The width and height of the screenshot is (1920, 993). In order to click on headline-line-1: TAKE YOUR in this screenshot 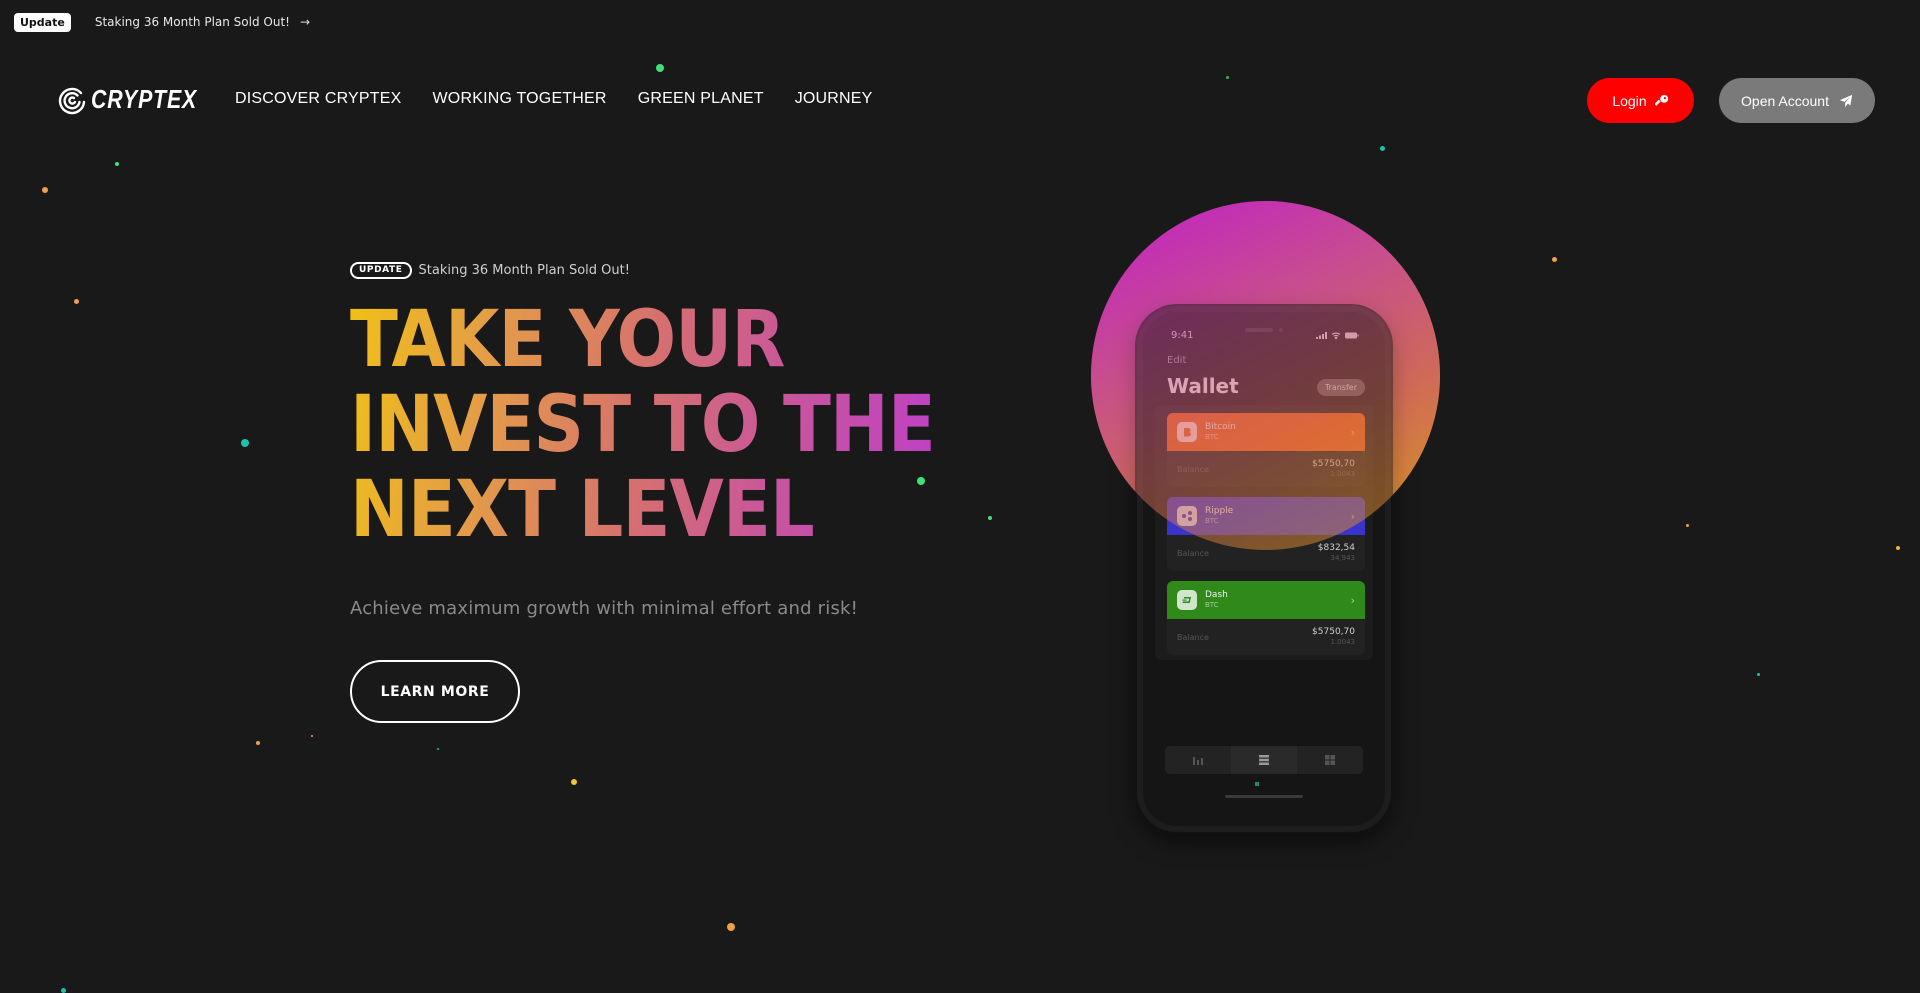, I will do `click(567, 340)`.